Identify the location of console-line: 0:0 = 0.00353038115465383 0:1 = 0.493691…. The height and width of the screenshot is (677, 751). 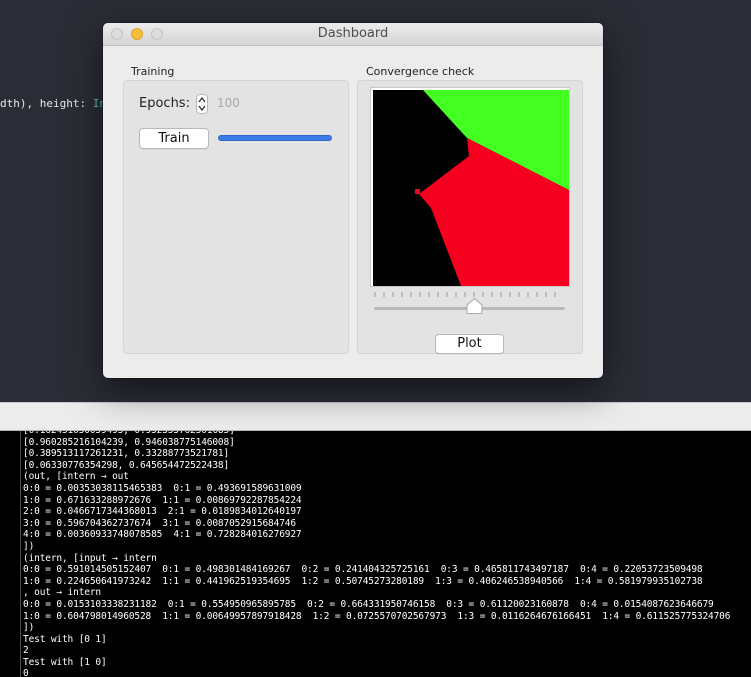
(162, 488).